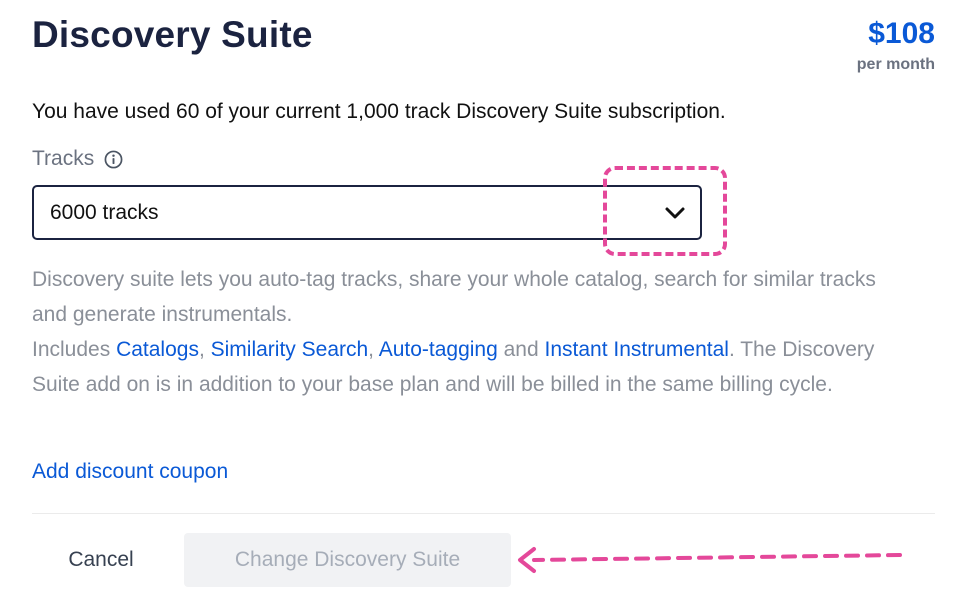  What do you see at coordinates (101, 560) in the screenshot?
I see `cancel-button: Cancel` at bounding box center [101, 560].